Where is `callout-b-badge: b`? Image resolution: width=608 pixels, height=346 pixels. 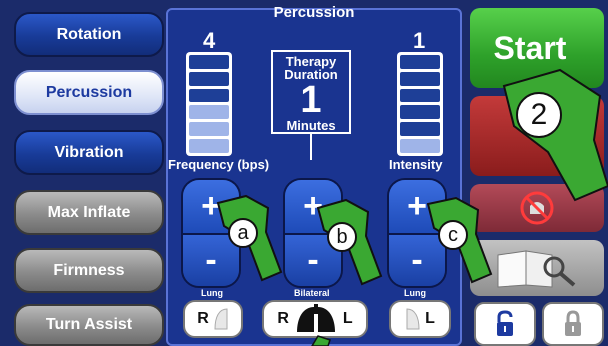
callout-b-badge: b is located at coordinates (342, 237).